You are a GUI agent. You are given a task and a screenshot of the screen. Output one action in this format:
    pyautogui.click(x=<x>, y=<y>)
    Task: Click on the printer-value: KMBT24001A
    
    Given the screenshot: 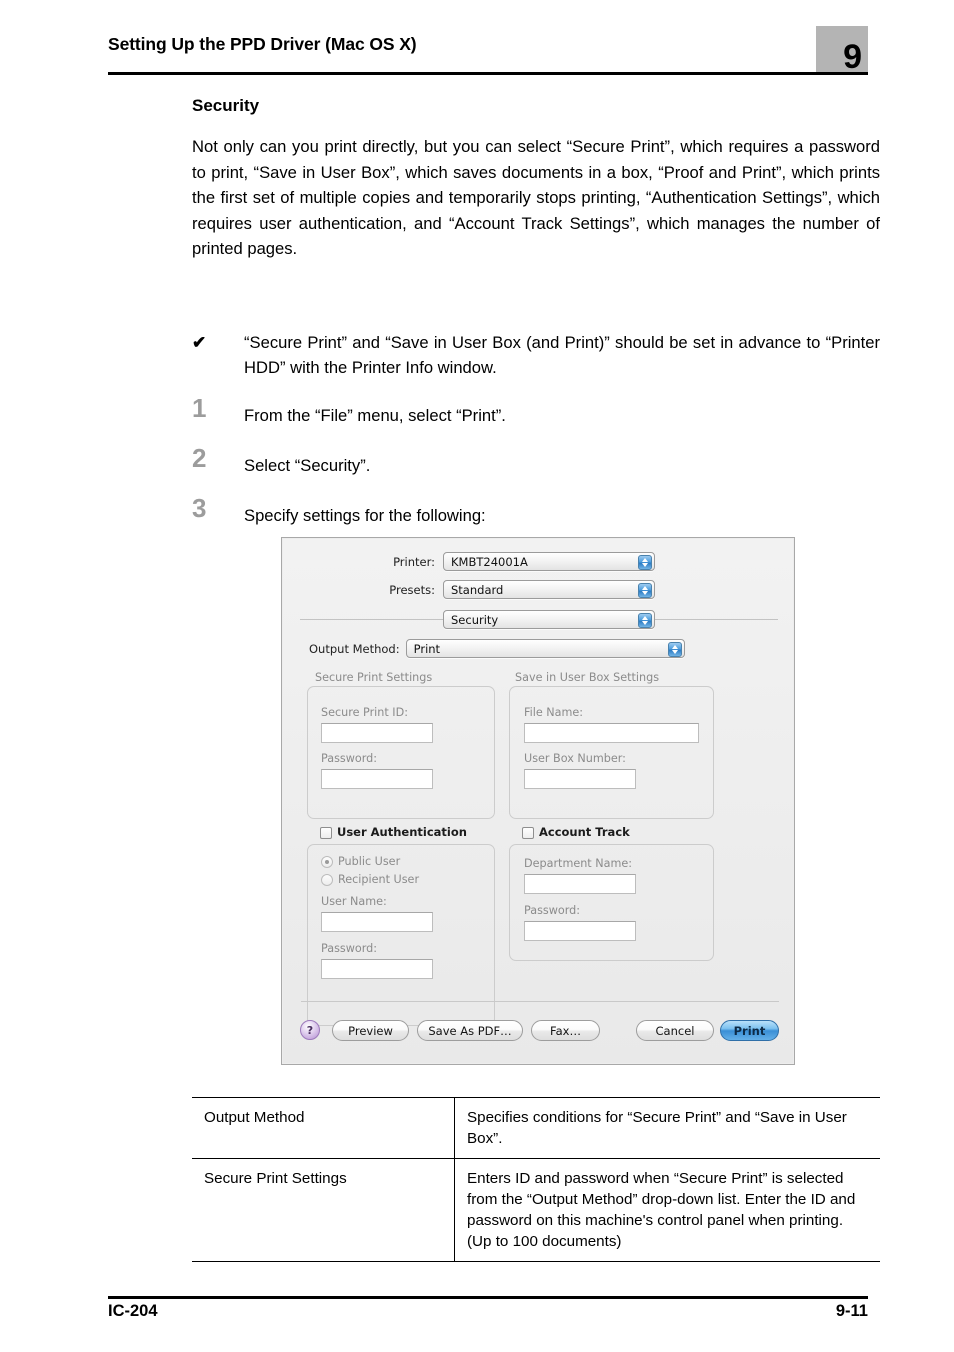 What is the action you would take?
    pyautogui.click(x=489, y=561)
    